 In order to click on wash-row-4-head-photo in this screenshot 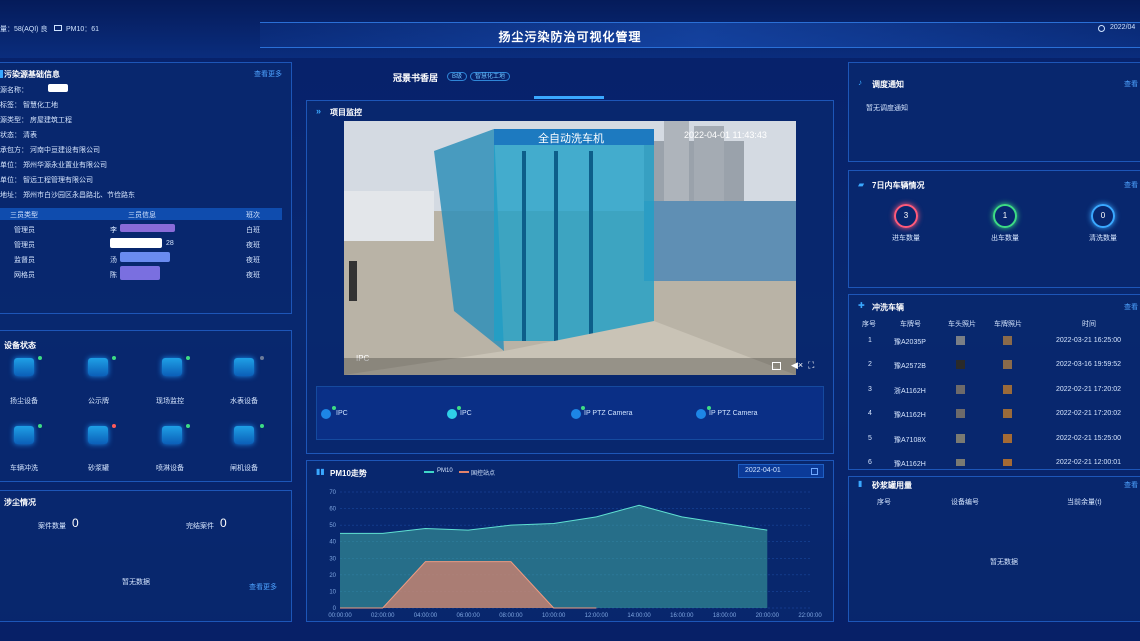, I will do `click(960, 438)`.